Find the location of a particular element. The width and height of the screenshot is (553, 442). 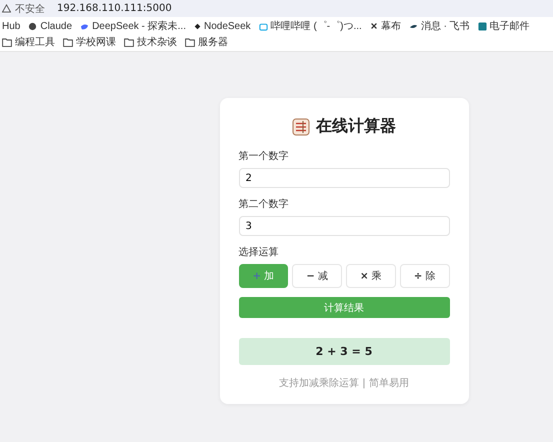

bookmark-link: NodeSeek is located at coordinates (222, 26).